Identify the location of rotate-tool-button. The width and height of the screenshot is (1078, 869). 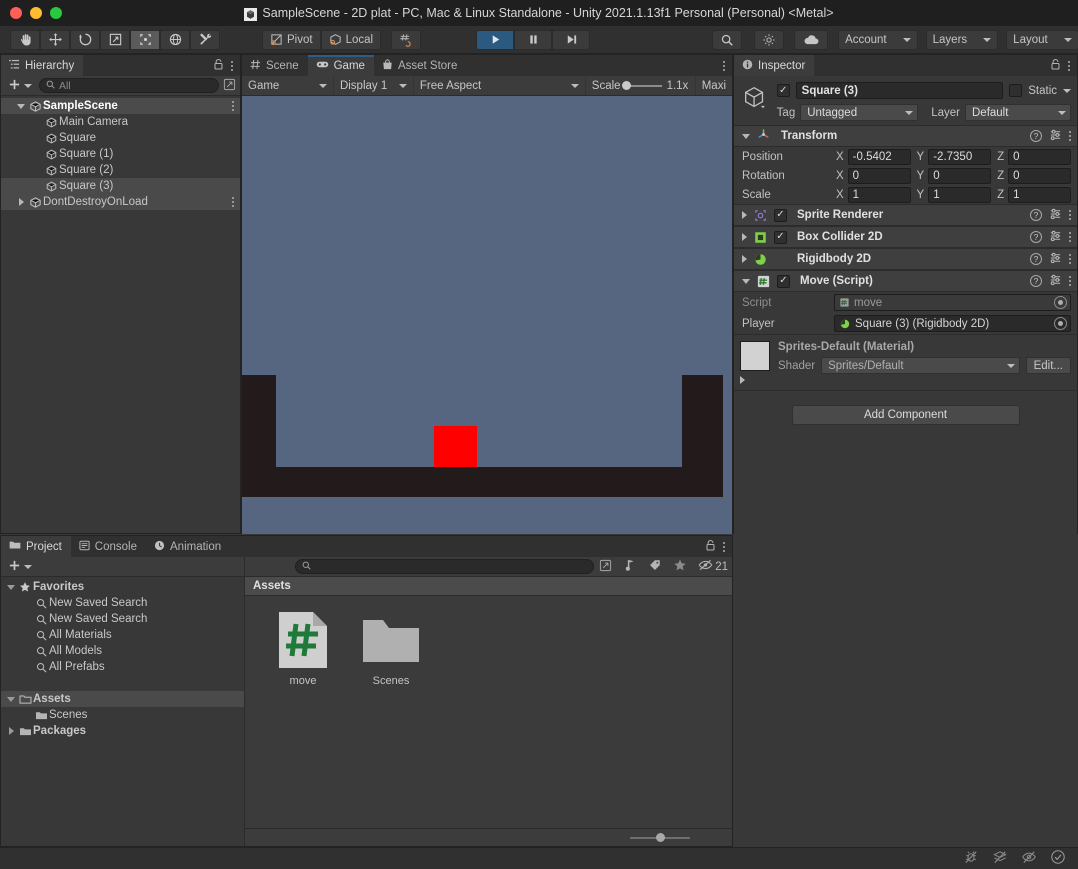
(85, 39).